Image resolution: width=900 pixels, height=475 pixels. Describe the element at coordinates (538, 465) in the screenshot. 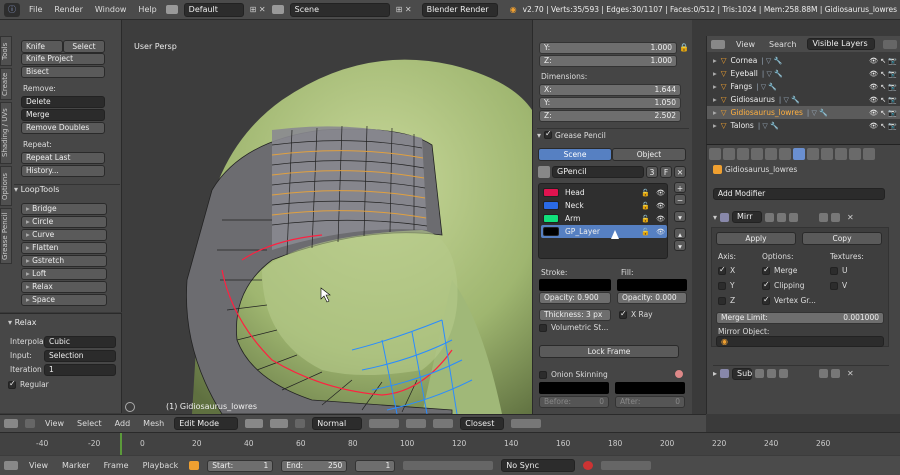

I see `sync-dropdown: No Sync` at that location.